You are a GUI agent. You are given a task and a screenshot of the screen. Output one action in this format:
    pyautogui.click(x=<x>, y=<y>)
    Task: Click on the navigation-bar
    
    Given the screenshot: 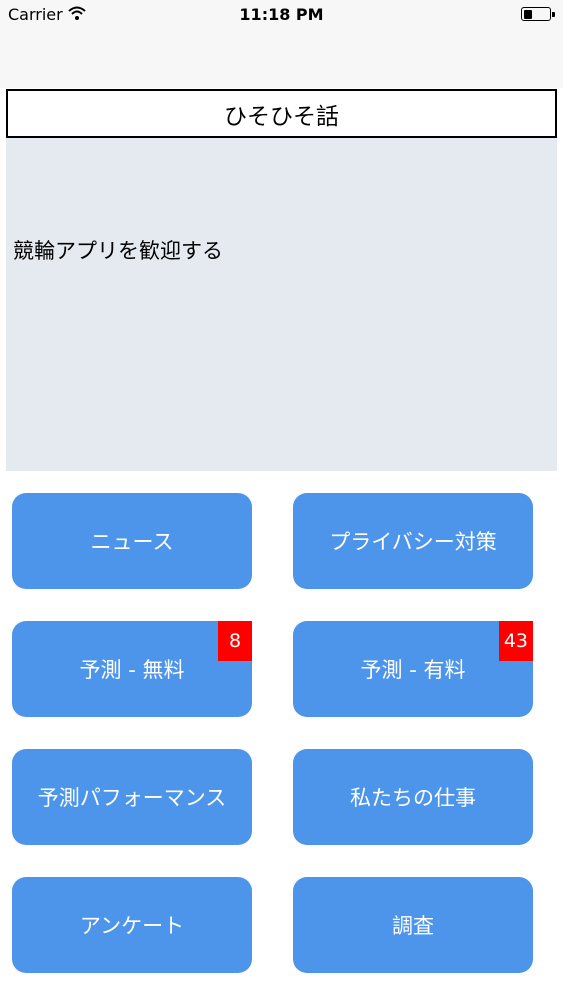 What is the action you would take?
    pyautogui.click(x=281, y=59)
    